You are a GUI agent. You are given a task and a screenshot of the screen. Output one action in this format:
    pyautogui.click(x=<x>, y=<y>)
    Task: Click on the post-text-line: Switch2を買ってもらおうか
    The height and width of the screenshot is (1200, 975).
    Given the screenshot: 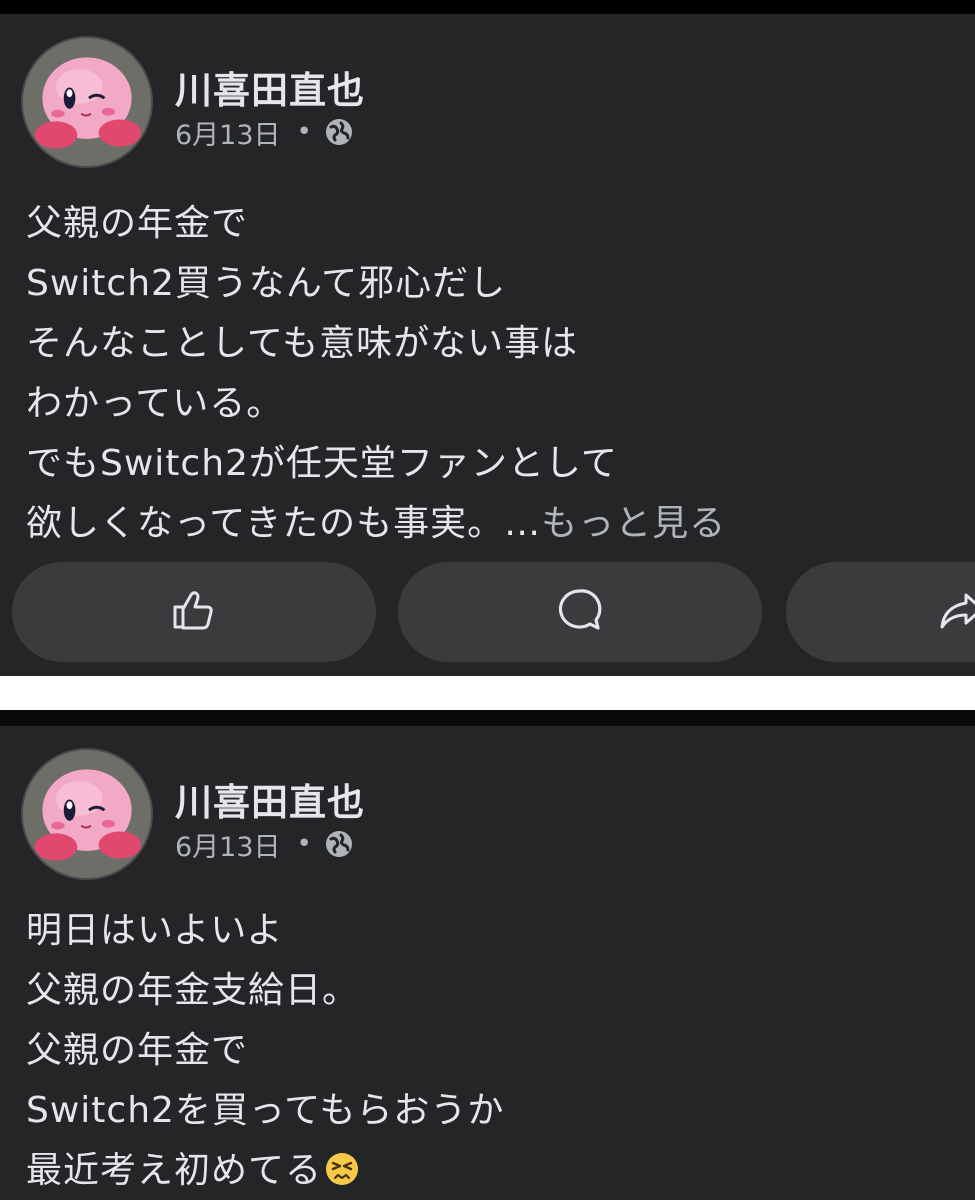 What is the action you would take?
    pyautogui.click(x=265, y=1110)
    